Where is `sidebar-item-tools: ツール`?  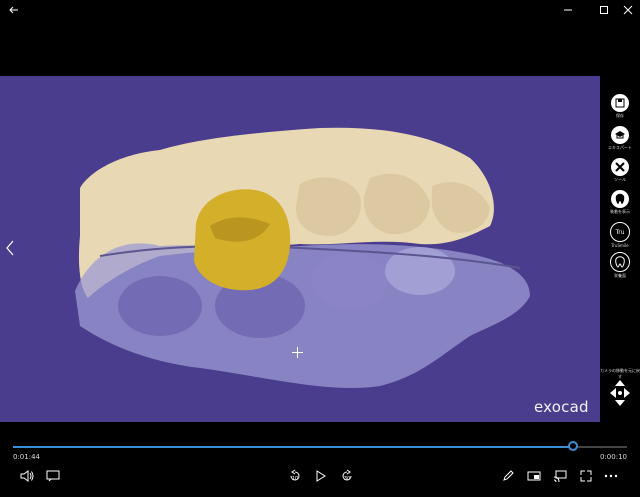 sidebar-item-tools: ツール is located at coordinates (620, 173).